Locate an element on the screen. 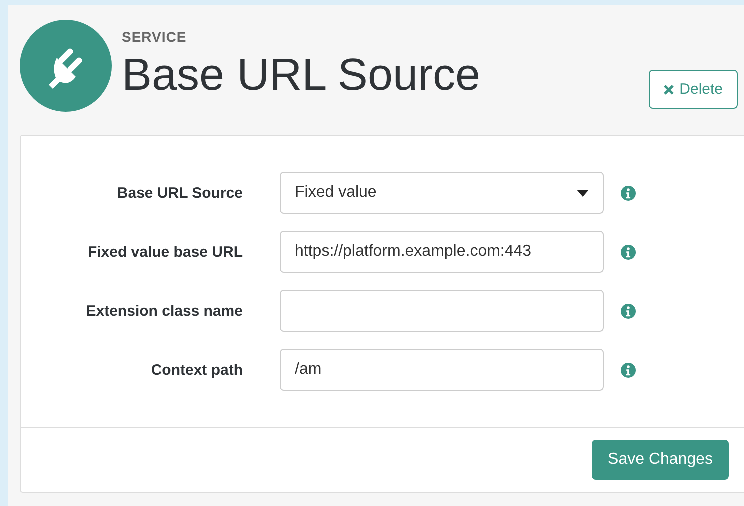 The width and height of the screenshot is (744, 506). input-field: /am is located at coordinates (442, 370).